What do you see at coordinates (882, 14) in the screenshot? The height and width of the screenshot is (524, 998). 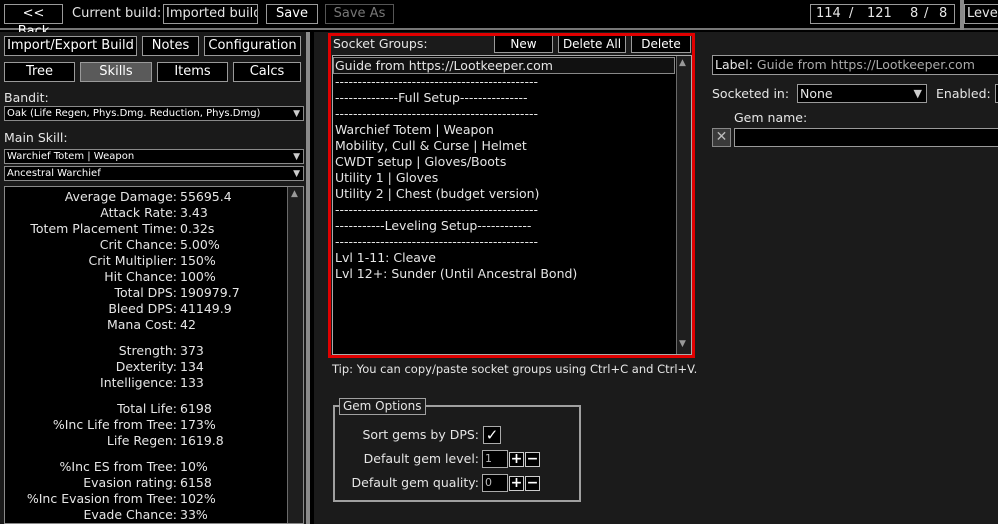 I see `points-display: 114 / 121 8 / 8` at bounding box center [882, 14].